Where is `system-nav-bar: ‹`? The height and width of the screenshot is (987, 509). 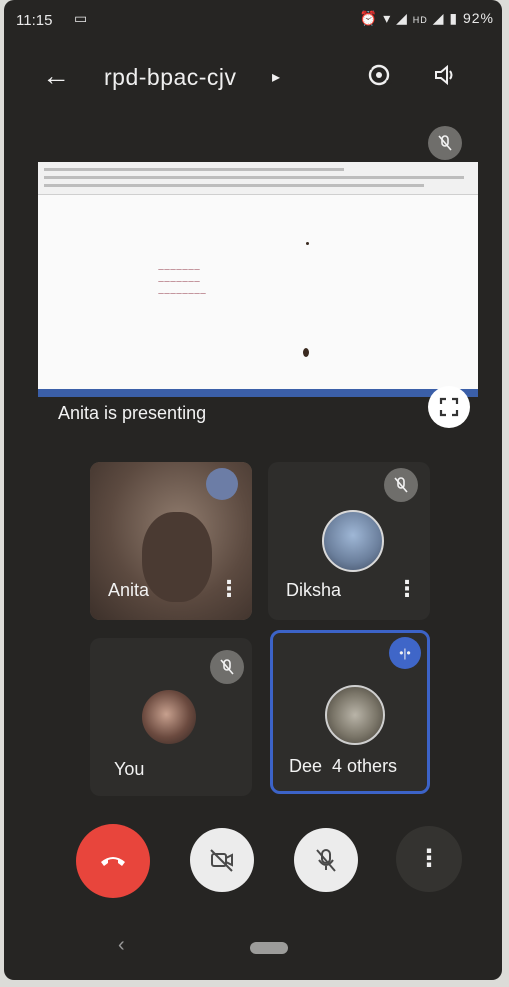 system-nav-bar: ‹ is located at coordinates (253, 950).